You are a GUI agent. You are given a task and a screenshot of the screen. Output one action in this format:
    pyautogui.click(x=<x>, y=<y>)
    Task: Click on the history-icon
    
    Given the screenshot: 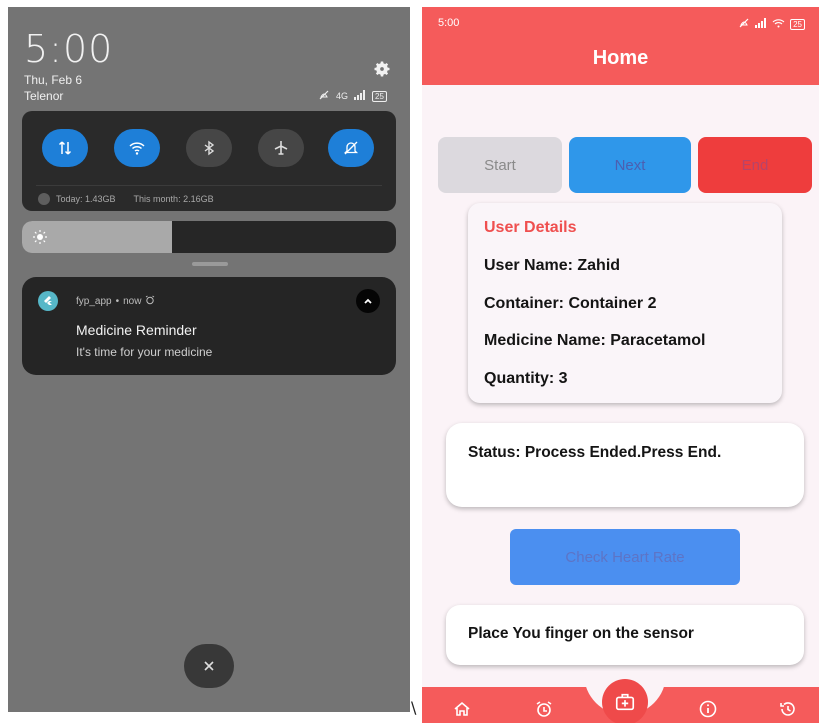 What is the action you would take?
    pyautogui.click(x=788, y=709)
    